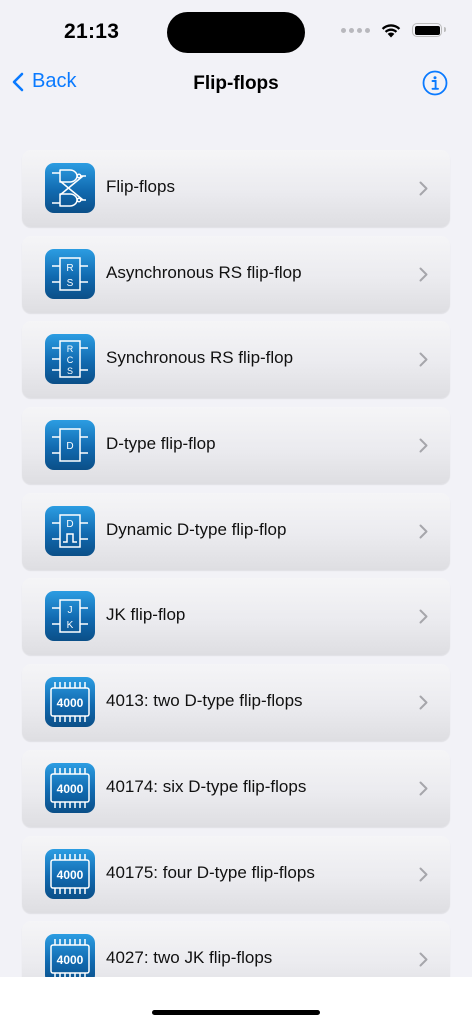  Describe the element at coordinates (200, 358) in the screenshot. I see `list-item-label: Synchronous RS flip-flop` at that location.